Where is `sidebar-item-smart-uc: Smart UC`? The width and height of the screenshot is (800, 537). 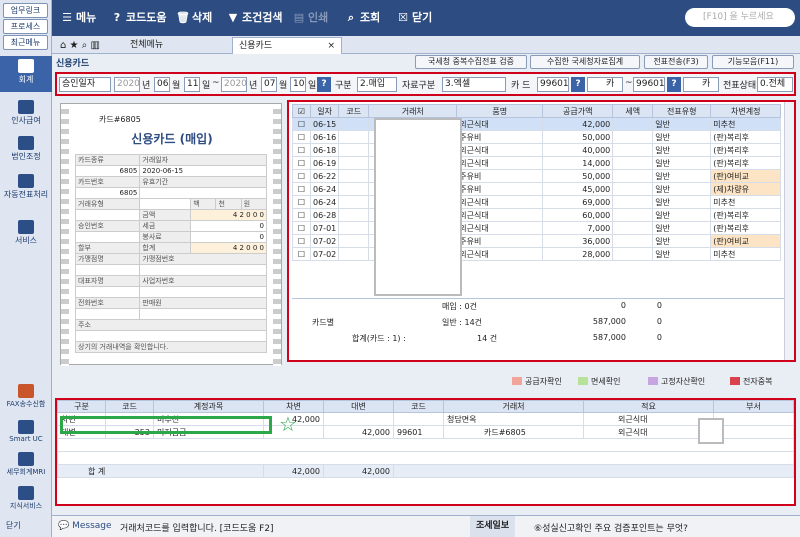
sidebar-item-smart-uc: Smart UC is located at coordinates (26, 431).